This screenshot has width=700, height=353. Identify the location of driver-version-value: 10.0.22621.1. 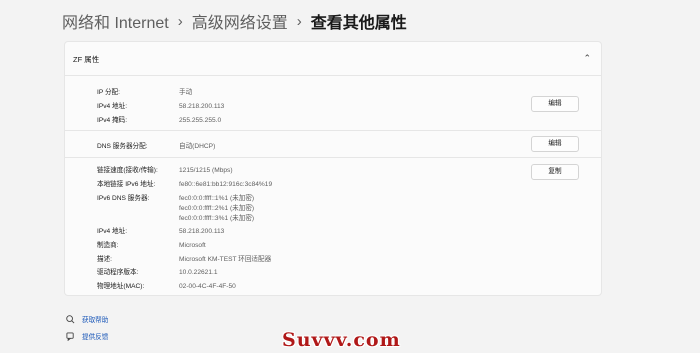
(198, 272).